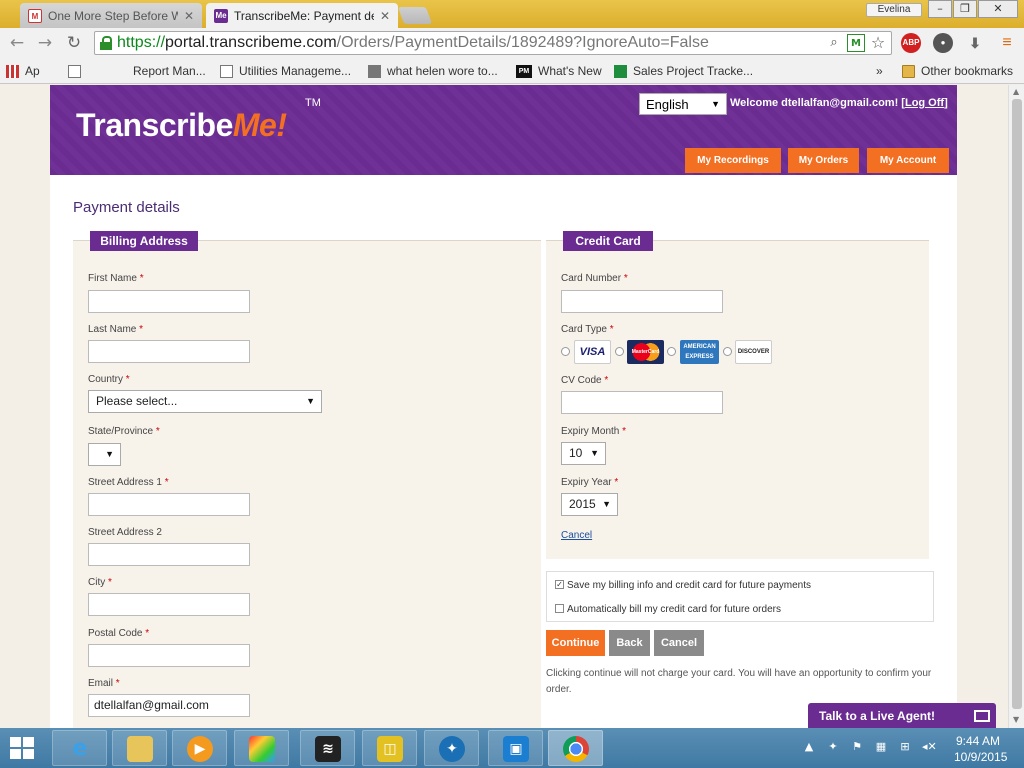 The width and height of the screenshot is (1024, 768). I want to click on bookmarks-overflow: », so click(879, 71).